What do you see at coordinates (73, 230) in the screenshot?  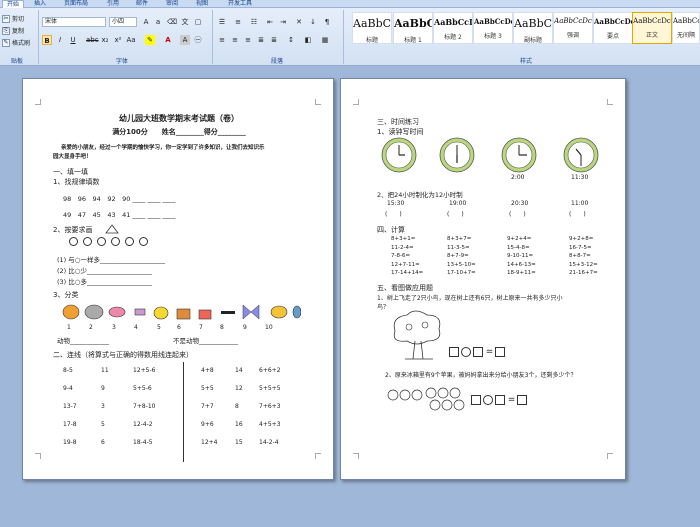 I see `subsection-heading: 2、按要求画` at bounding box center [73, 230].